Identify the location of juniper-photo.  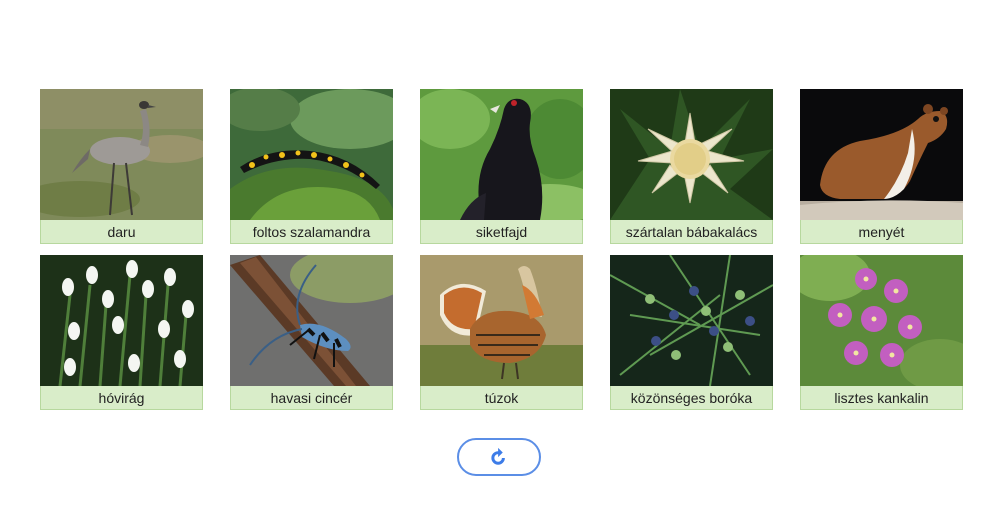
(691, 320).